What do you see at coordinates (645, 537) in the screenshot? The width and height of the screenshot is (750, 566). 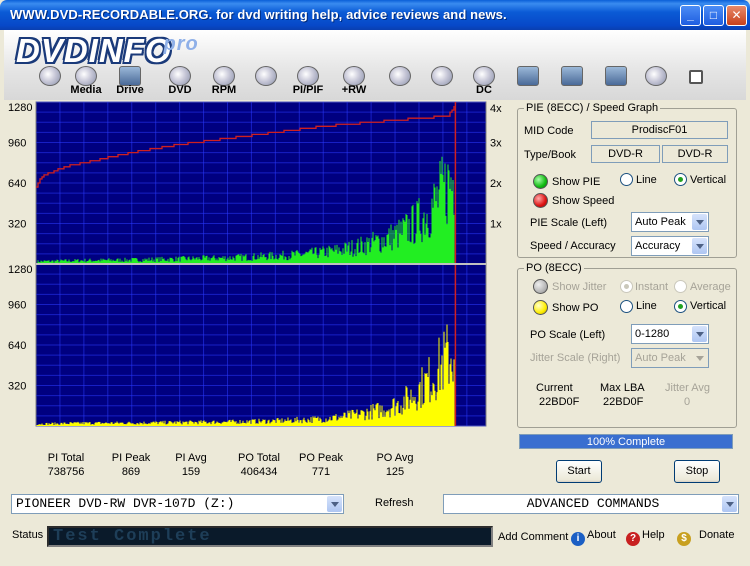 I see `help-button: ? Help` at bounding box center [645, 537].